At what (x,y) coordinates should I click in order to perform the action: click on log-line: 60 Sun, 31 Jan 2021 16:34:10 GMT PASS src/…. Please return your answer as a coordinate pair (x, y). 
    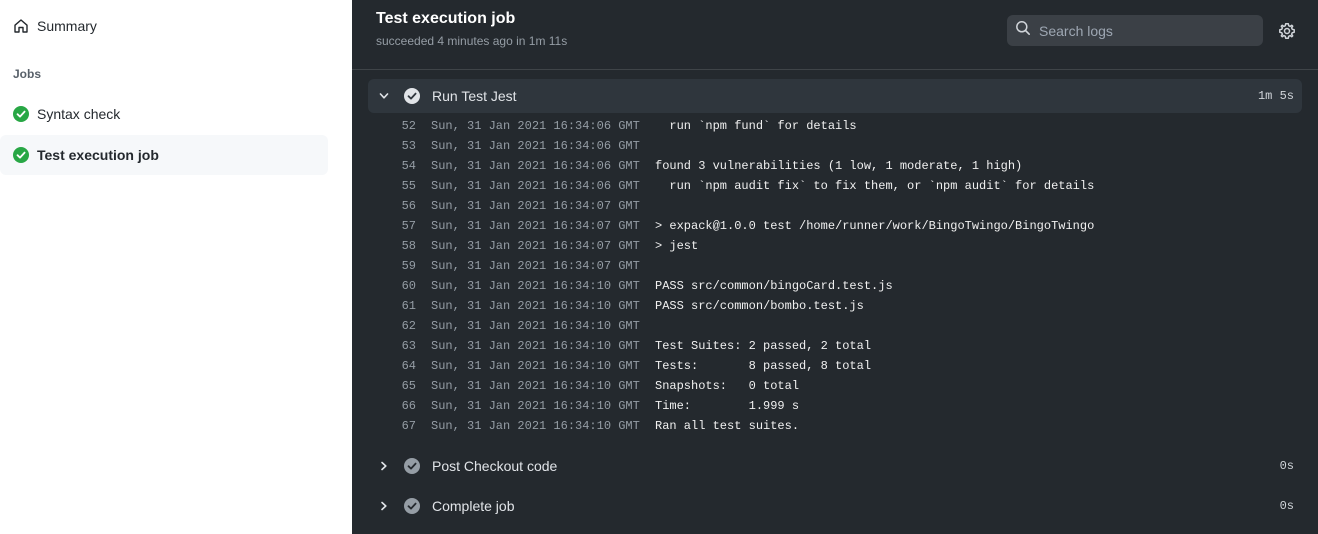
    Looking at the image, I should click on (835, 286).